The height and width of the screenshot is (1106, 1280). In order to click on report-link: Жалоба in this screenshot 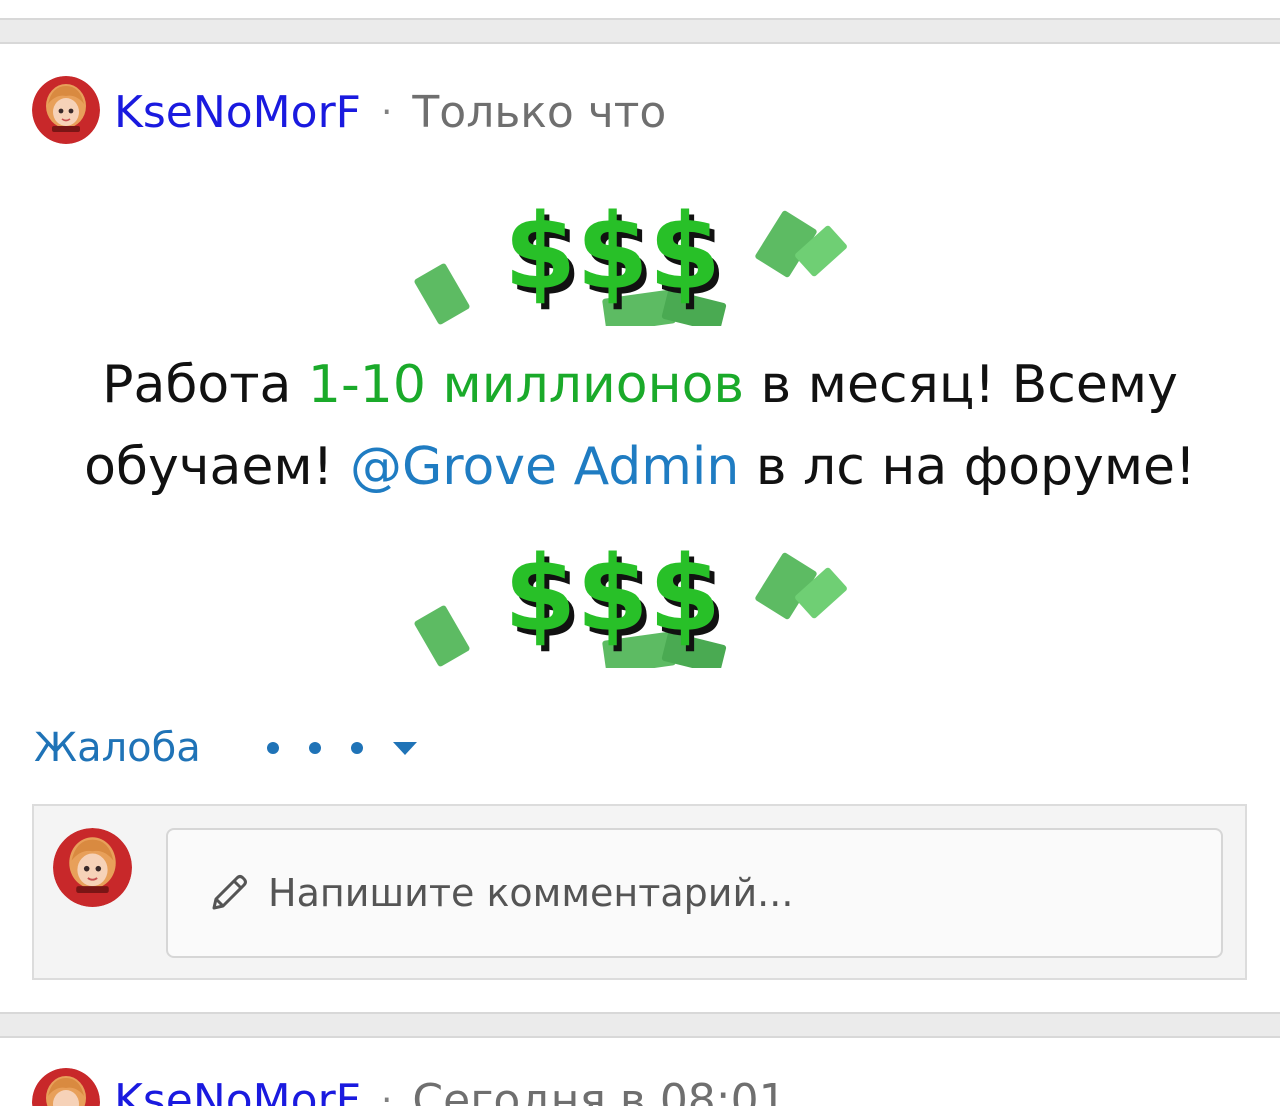, I will do `click(117, 748)`.